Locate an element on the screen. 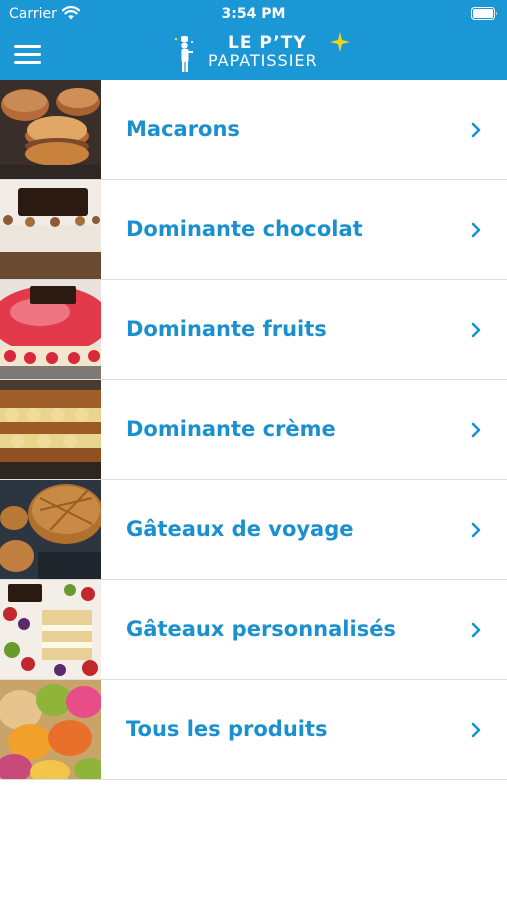  status-time: 3:54 PM is located at coordinates (253, 14).